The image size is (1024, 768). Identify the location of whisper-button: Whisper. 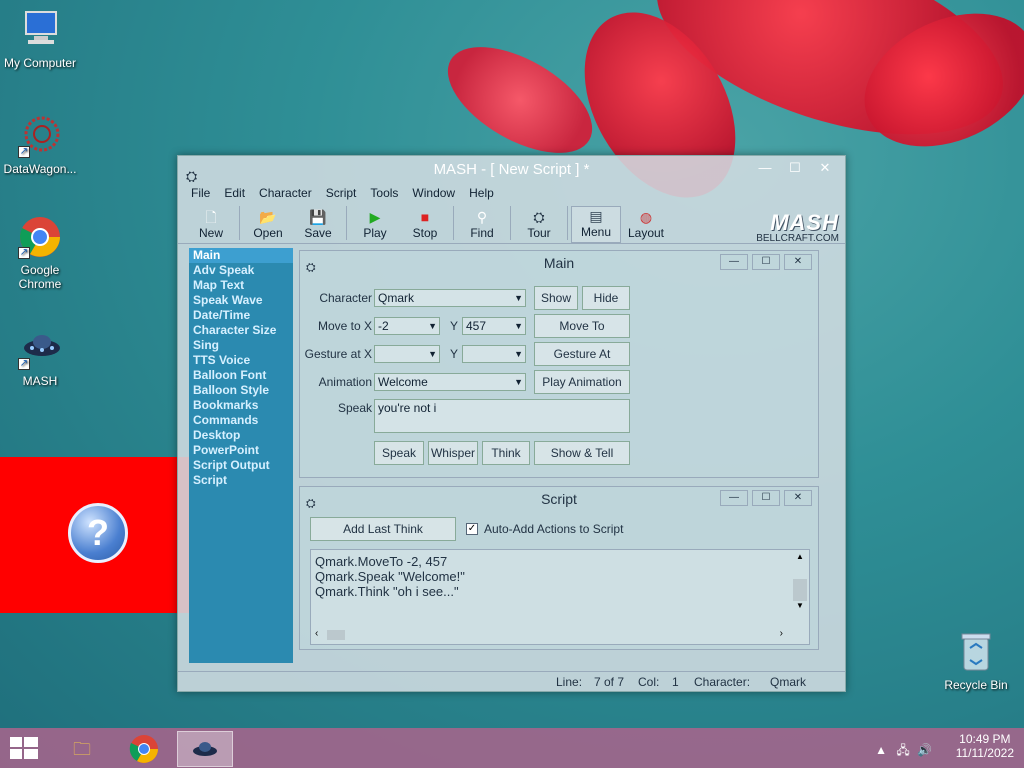
(453, 453).